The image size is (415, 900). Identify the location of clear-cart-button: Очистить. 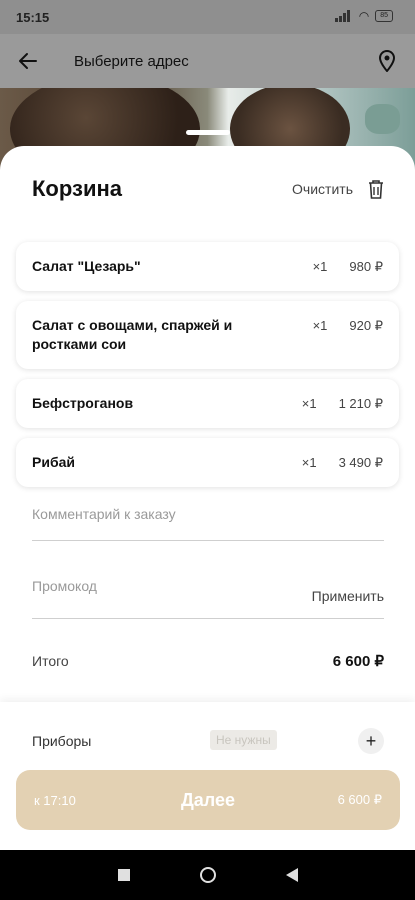
(322, 189).